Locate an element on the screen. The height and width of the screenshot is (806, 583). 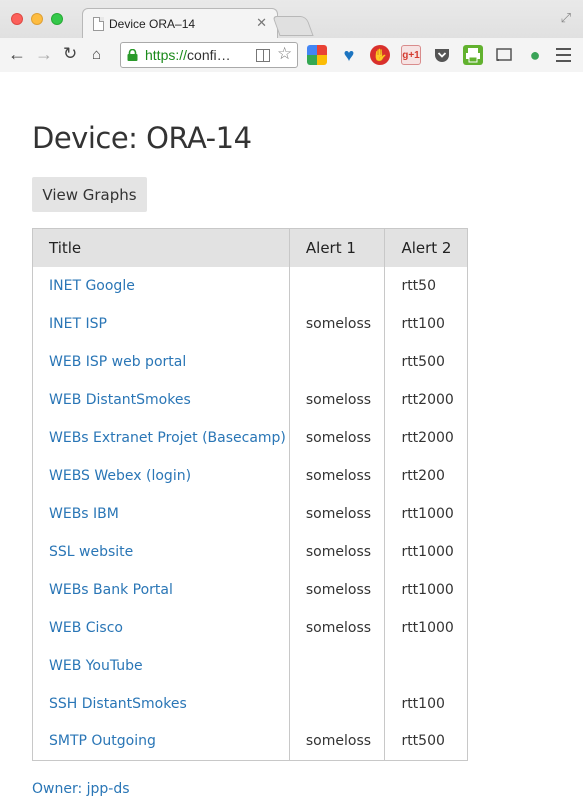
zoom-window-icon is located at coordinates (57, 19).